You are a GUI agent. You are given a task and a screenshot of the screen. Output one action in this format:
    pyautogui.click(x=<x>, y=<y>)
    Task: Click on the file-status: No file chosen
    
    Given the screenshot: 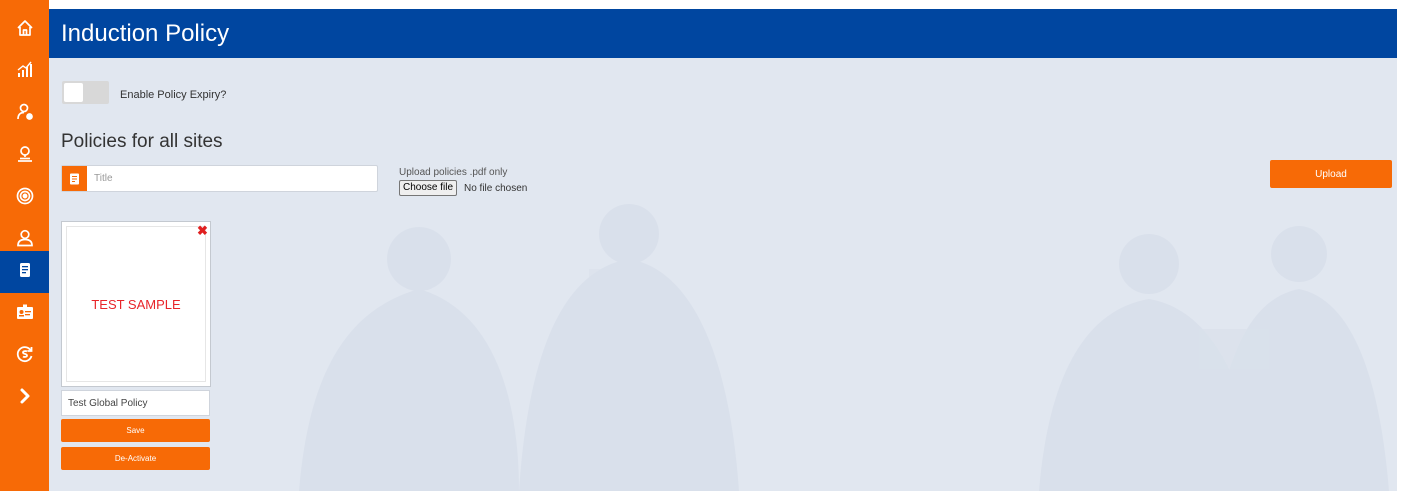 What is the action you would take?
    pyautogui.click(x=496, y=188)
    